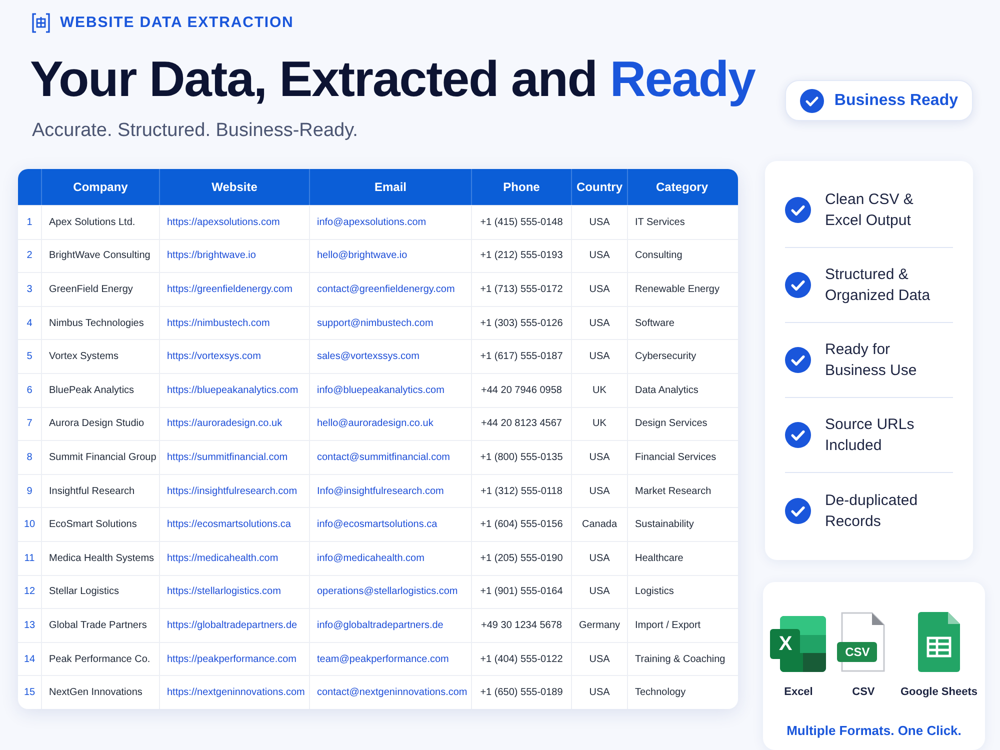 This screenshot has width=1000, height=750. I want to click on feature-text: Clean CSV & Excel Output, so click(869, 210).